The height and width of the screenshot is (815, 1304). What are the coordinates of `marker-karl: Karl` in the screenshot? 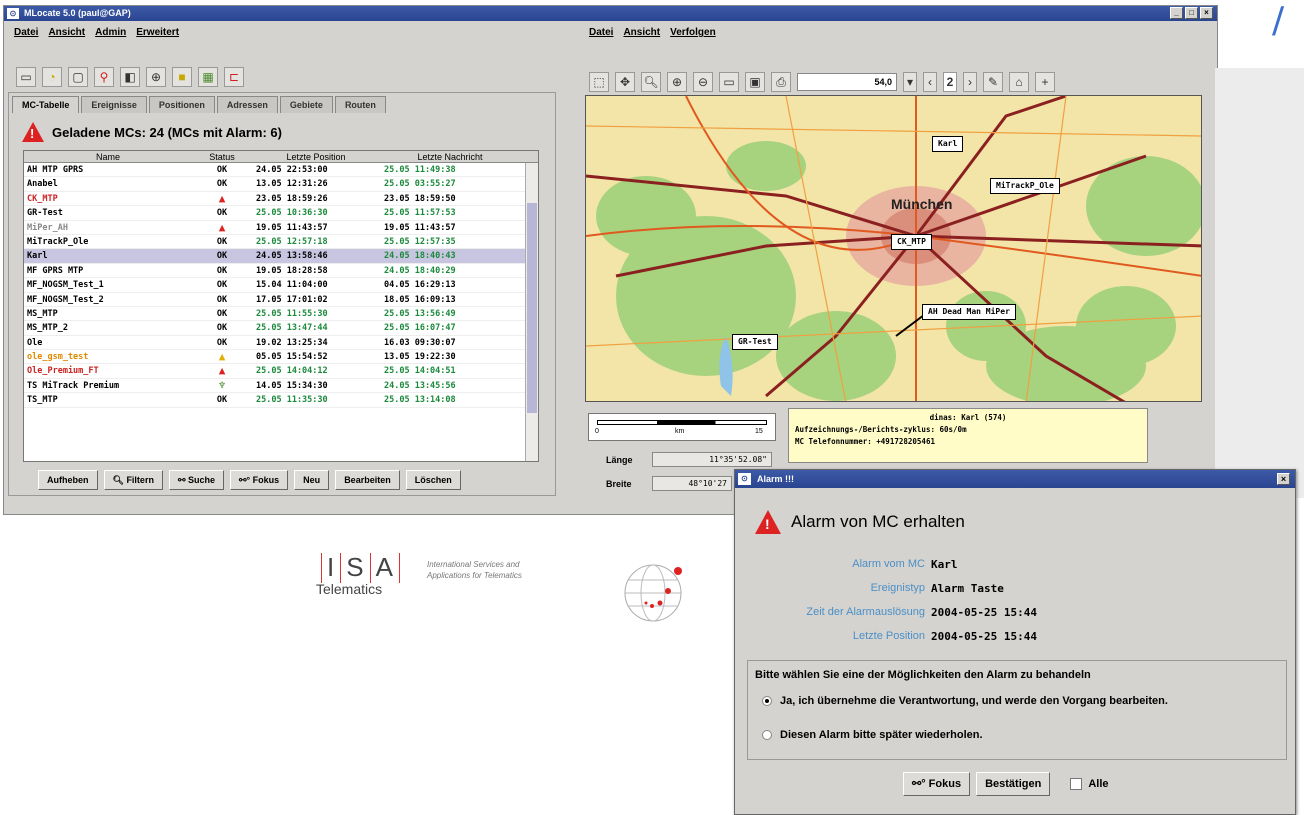 It's located at (948, 144).